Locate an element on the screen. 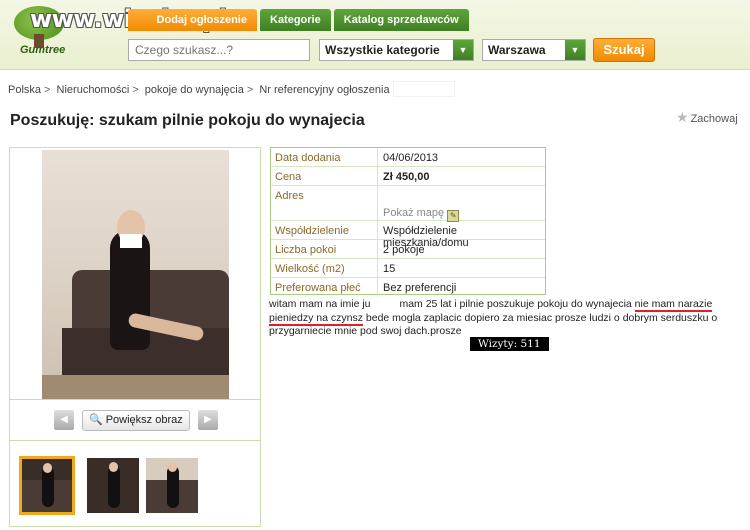 This screenshot has height=530, width=750. detail-row: Wielkość (m2) 15 is located at coordinates (408, 268).